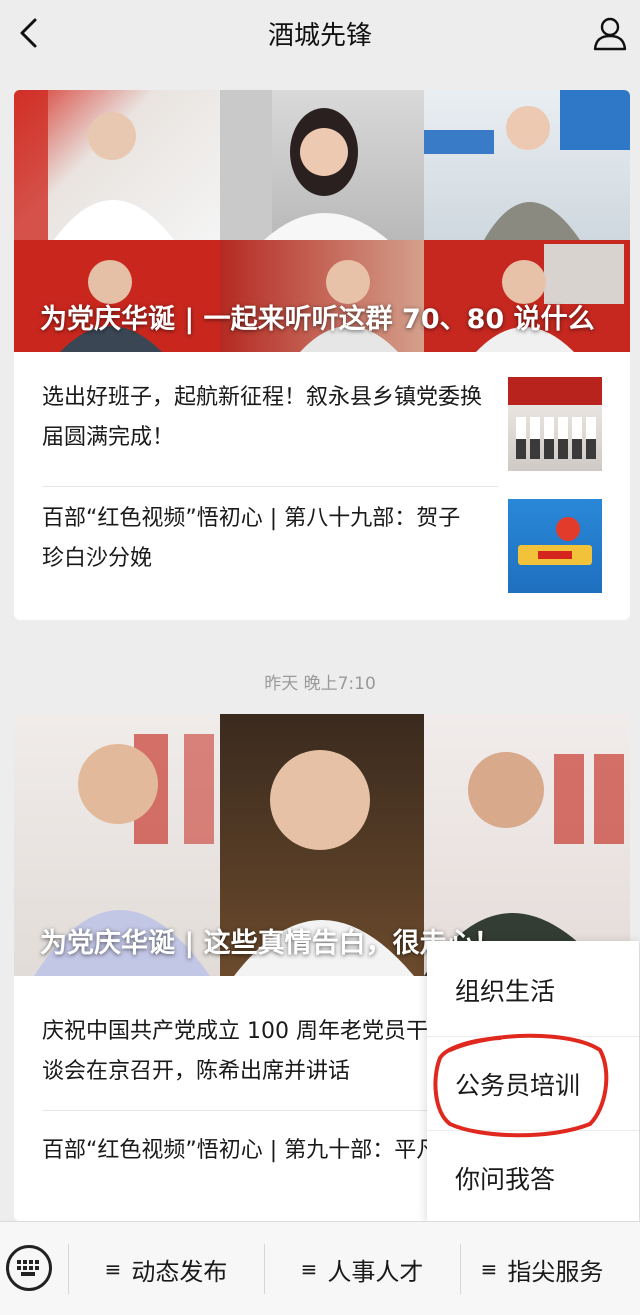 This screenshot has width=640, height=1315. What do you see at coordinates (317, 319) in the screenshot?
I see `cover-title: 为党庆华诞 | 一起来听听这群 70、80 说什么` at bounding box center [317, 319].